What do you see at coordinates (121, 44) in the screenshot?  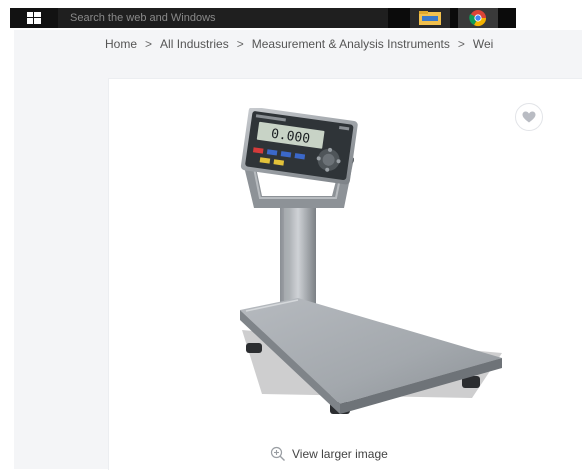 I see `breadcrumb-home: Home` at bounding box center [121, 44].